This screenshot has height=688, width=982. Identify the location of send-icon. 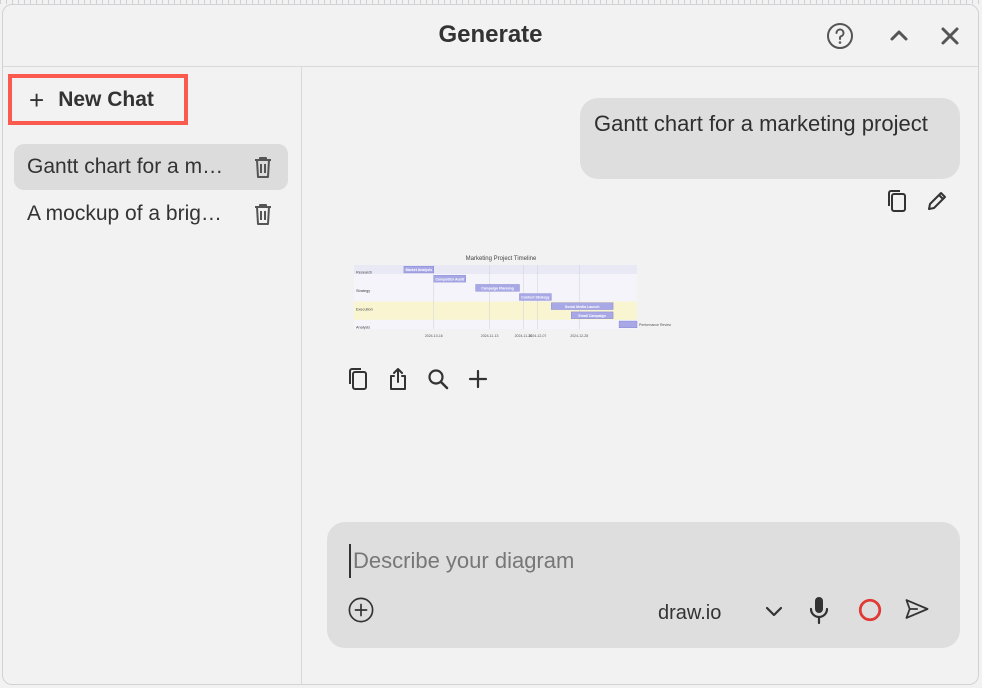
(917, 609).